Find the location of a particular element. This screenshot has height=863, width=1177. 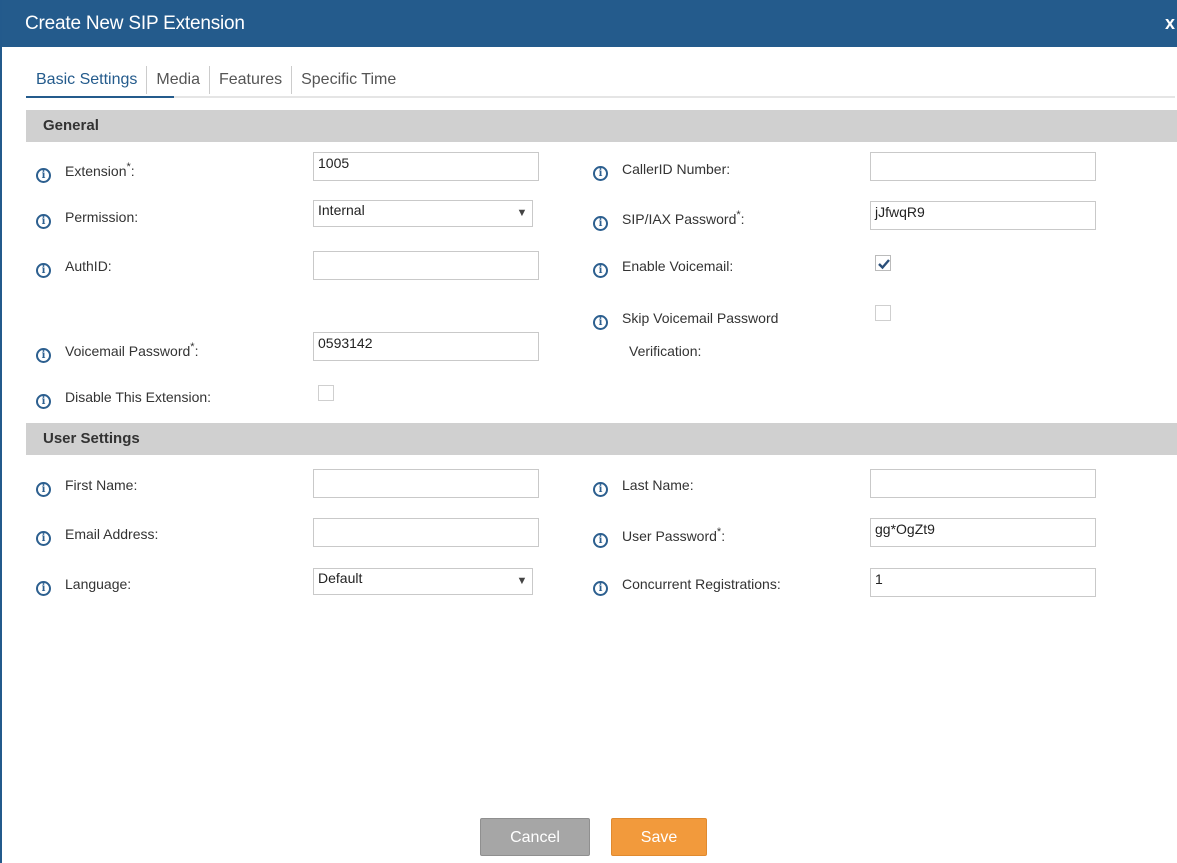

permission-select: Internal ▼ is located at coordinates (423, 213).